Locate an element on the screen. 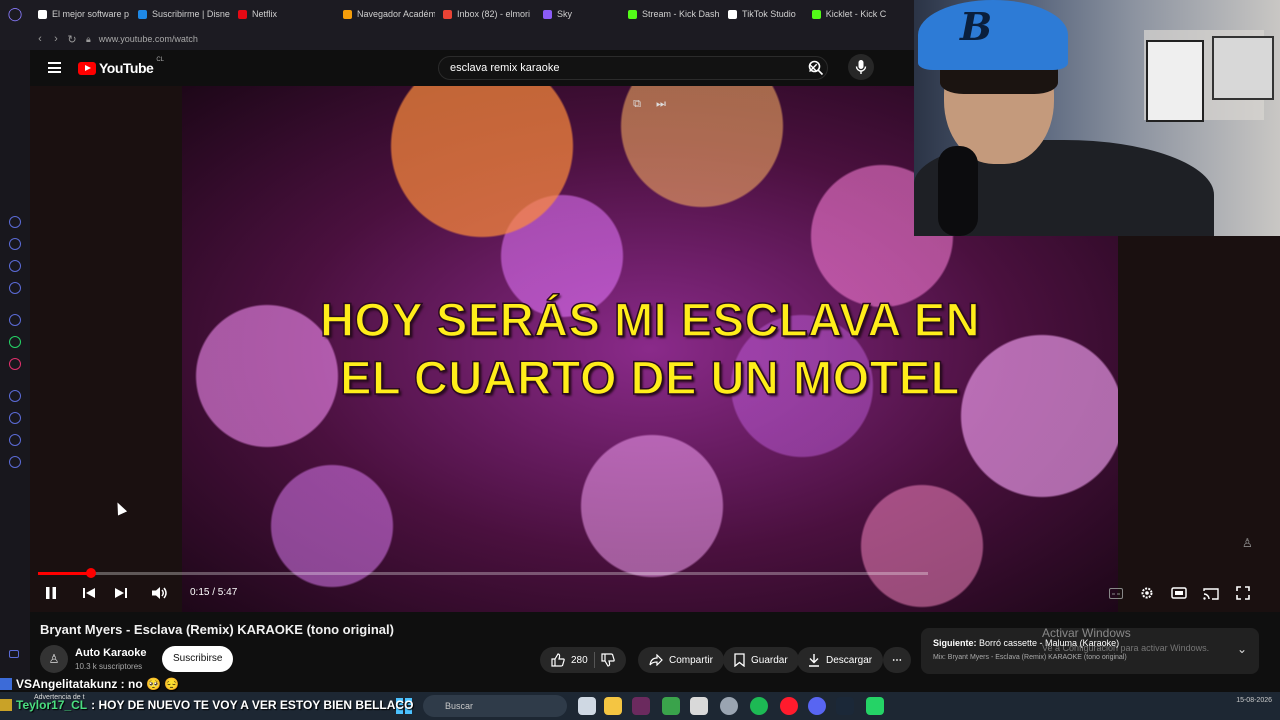 Image resolution: width=1280 pixels, height=720 pixels. more-actions-button: ⋯ is located at coordinates (897, 660).